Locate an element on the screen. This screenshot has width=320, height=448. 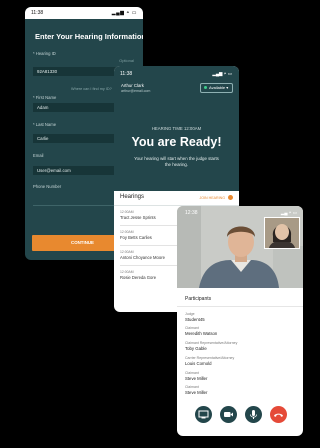
participant-name: Louis Cornold is located at coordinates (198, 363).